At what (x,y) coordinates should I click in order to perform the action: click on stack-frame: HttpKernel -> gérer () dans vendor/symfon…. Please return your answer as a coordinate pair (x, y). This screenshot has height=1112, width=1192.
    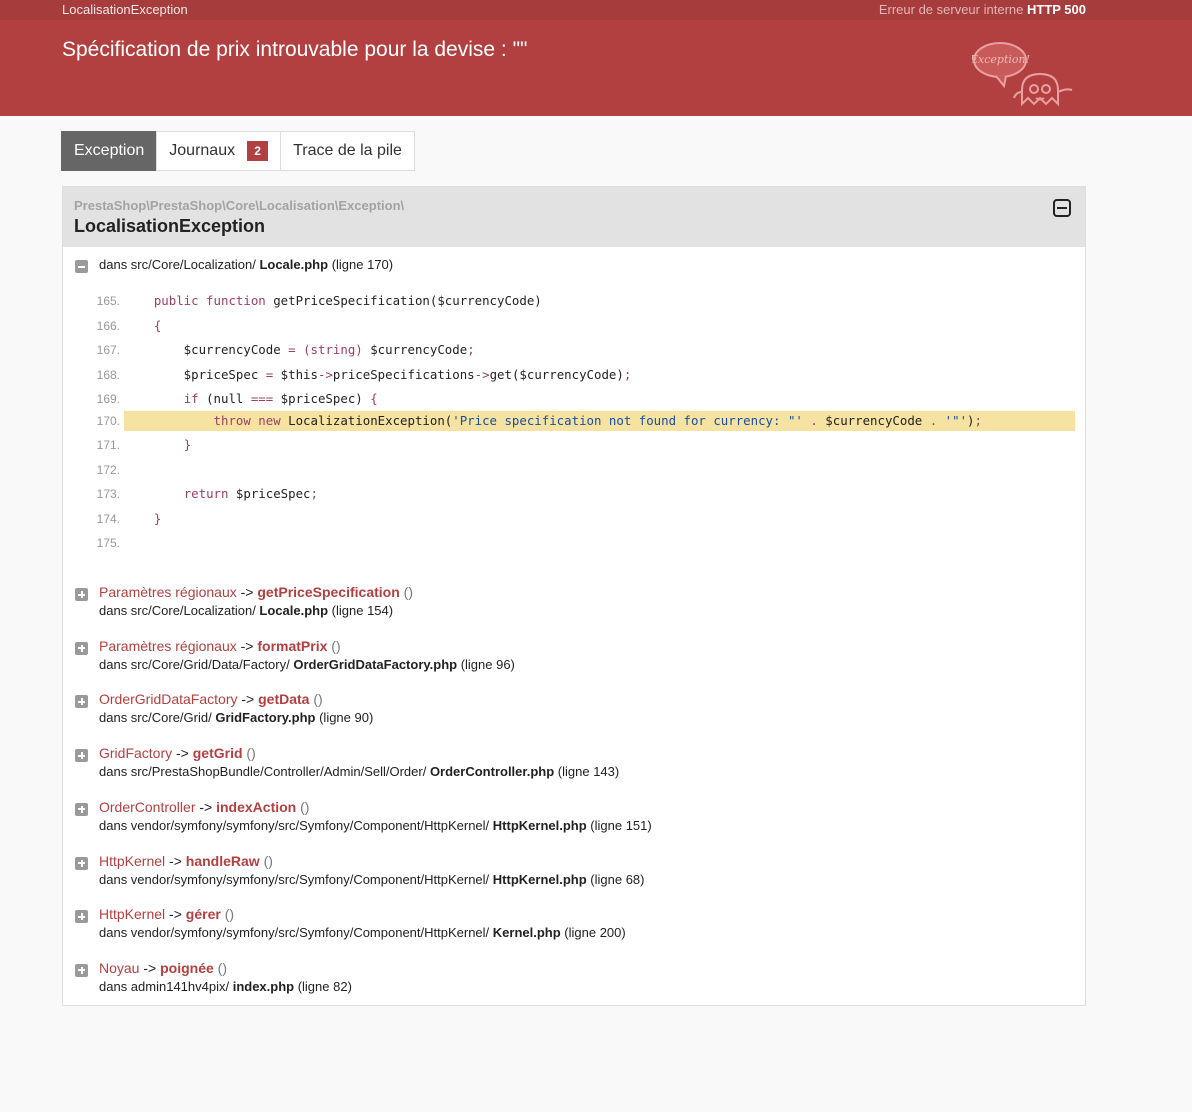
    Looking at the image, I should click on (574, 931).